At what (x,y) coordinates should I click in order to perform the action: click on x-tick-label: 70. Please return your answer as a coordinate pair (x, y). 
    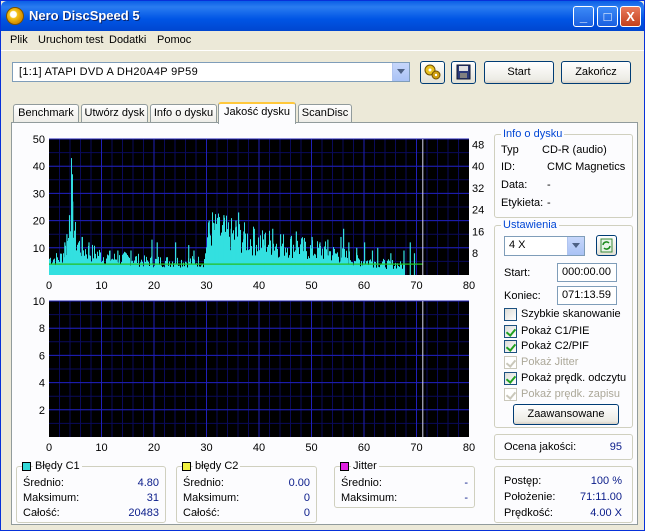
    Looking at the image, I should click on (416, 286).